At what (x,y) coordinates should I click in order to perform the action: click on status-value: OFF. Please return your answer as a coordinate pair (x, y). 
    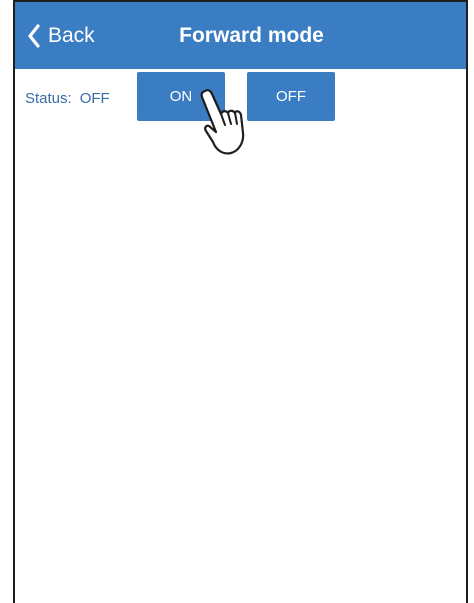
    Looking at the image, I should click on (94, 98).